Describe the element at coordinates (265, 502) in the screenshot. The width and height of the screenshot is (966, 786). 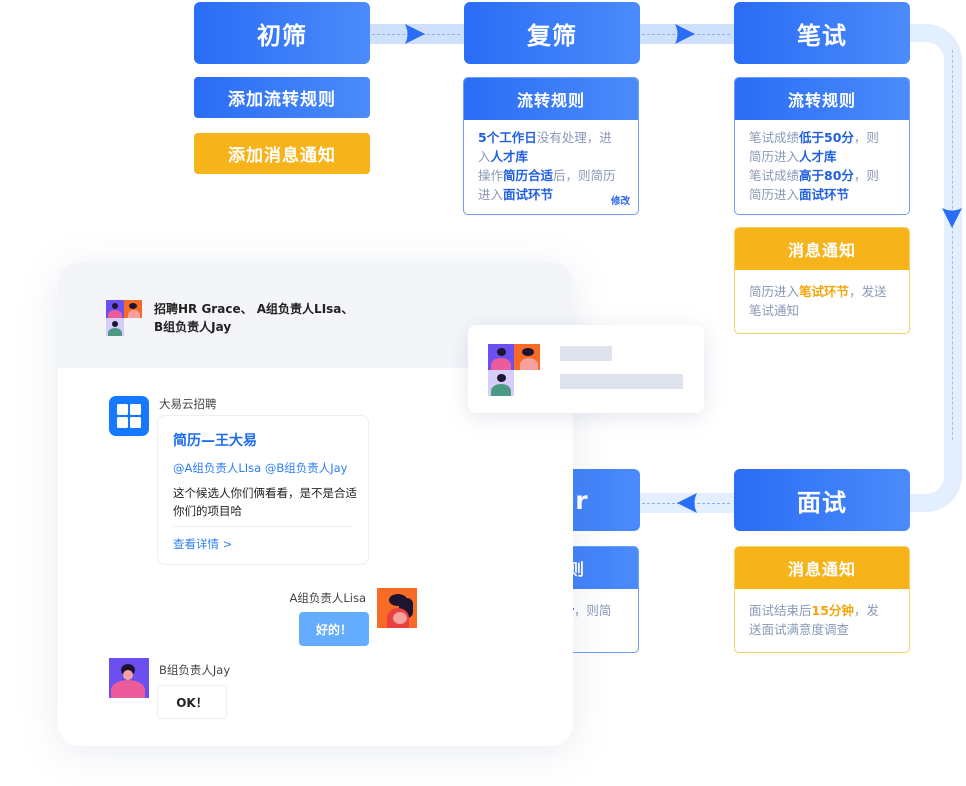
I see `message-text: 这个候选人你们俩看看，是不是合适你们的项目哈` at that location.